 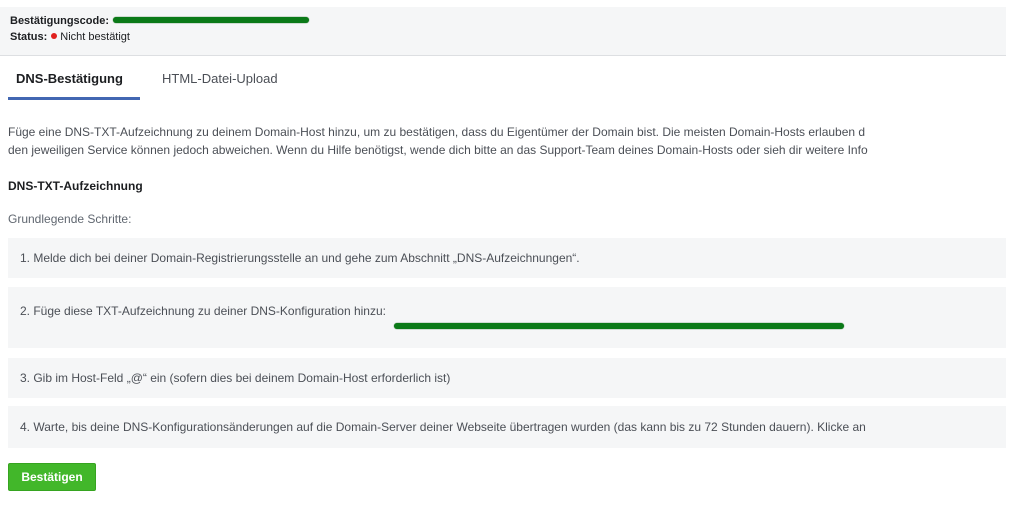 I want to click on status-dot-icon, so click(x=54, y=36).